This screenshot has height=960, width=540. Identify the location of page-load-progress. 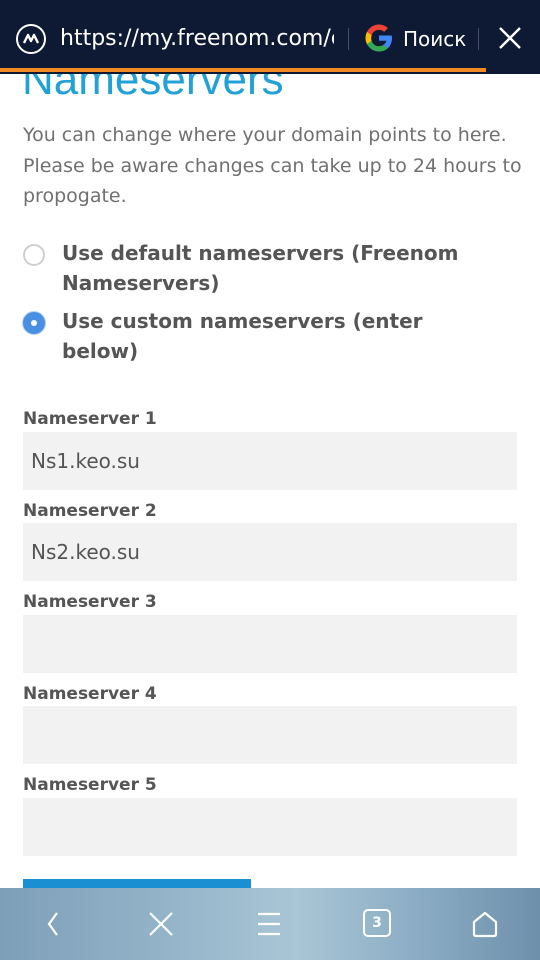
(243, 70).